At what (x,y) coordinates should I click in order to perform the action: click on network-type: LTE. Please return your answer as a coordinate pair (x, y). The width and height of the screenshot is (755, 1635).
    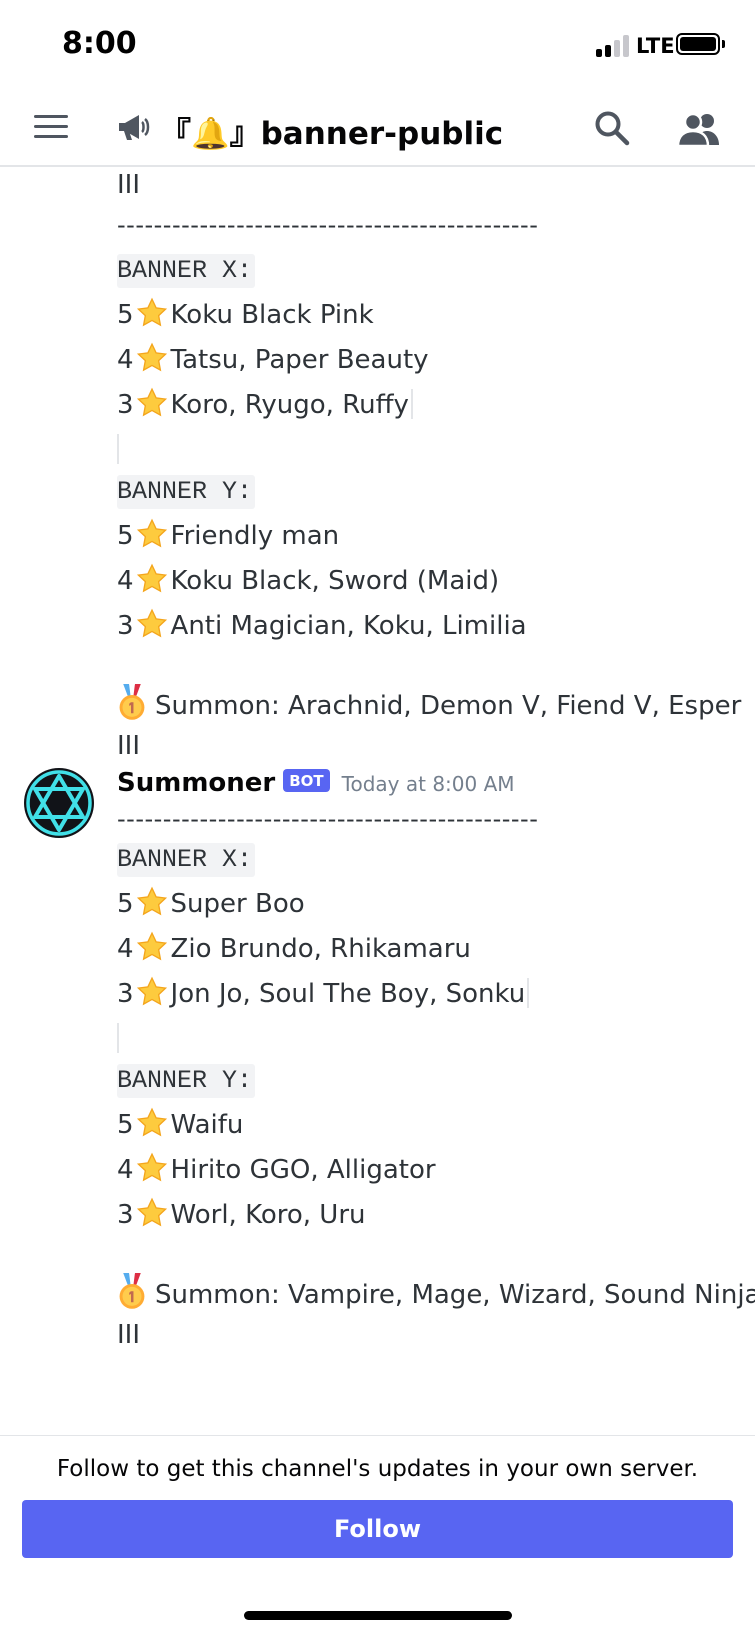
    Looking at the image, I should click on (655, 46).